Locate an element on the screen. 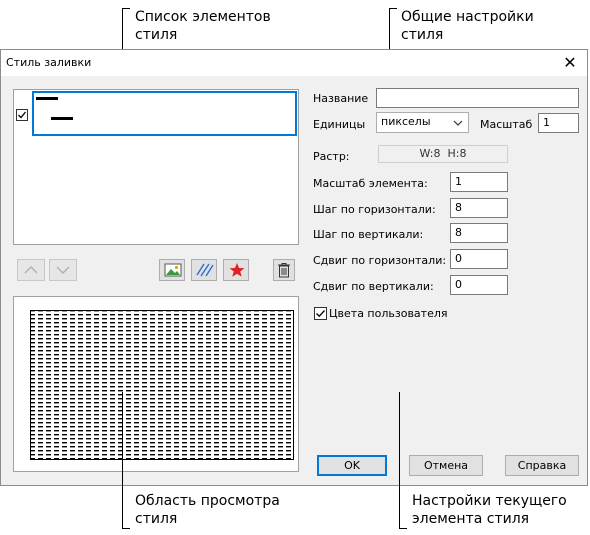  move-up-button is located at coordinates (31, 270).